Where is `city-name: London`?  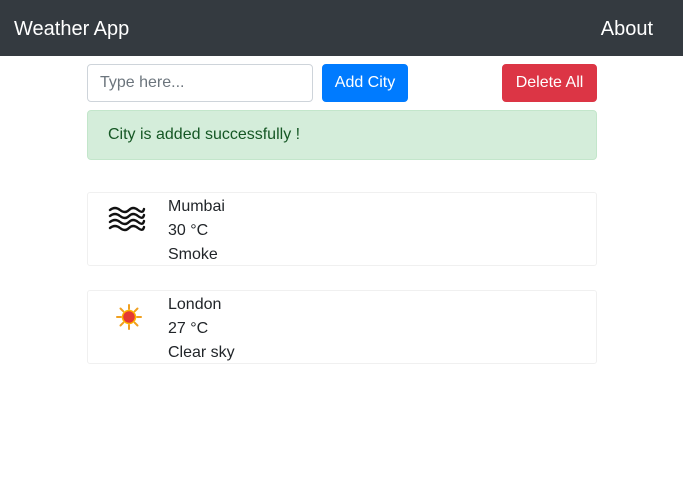
city-name: London is located at coordinates (195, 304).